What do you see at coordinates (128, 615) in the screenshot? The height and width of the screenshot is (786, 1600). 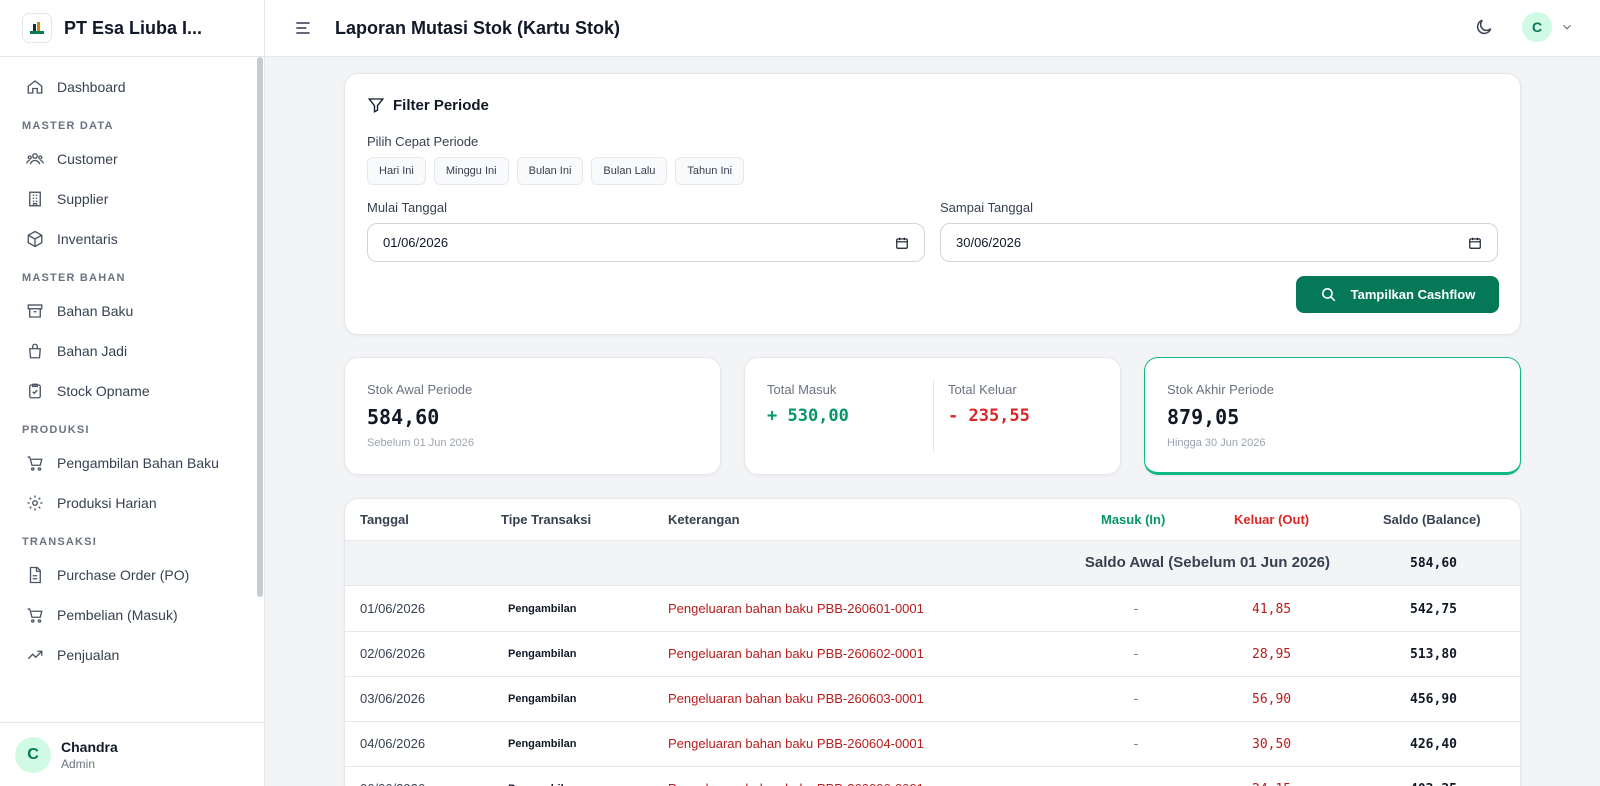 I see `sidebar-item-pembelian: Pembelian (Masuk)` at bounding box center [128, 615].